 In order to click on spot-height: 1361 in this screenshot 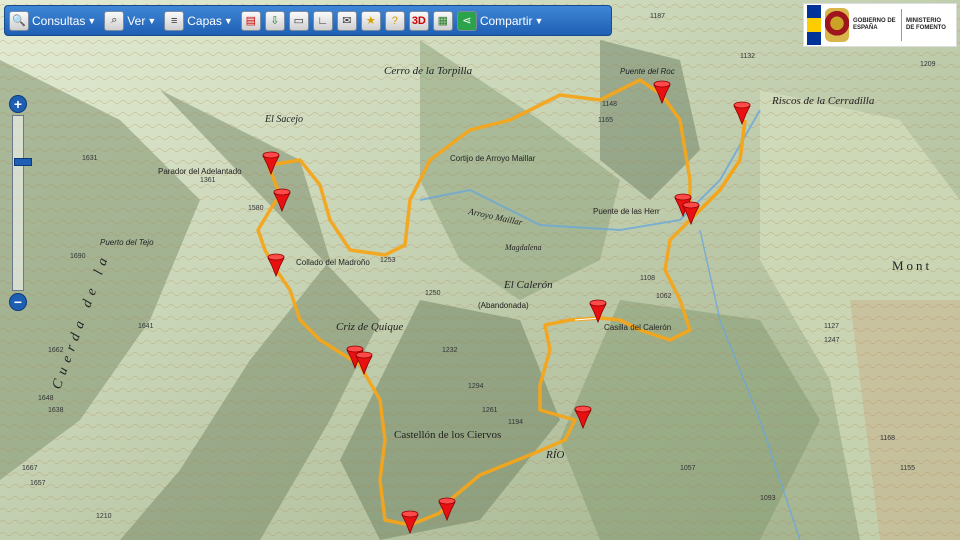, I will do `click(208, 180)`.